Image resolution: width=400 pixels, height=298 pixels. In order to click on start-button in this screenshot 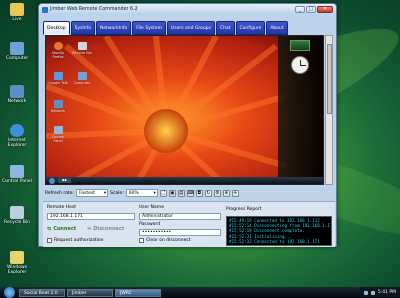, I will do `click(9, 292)`.